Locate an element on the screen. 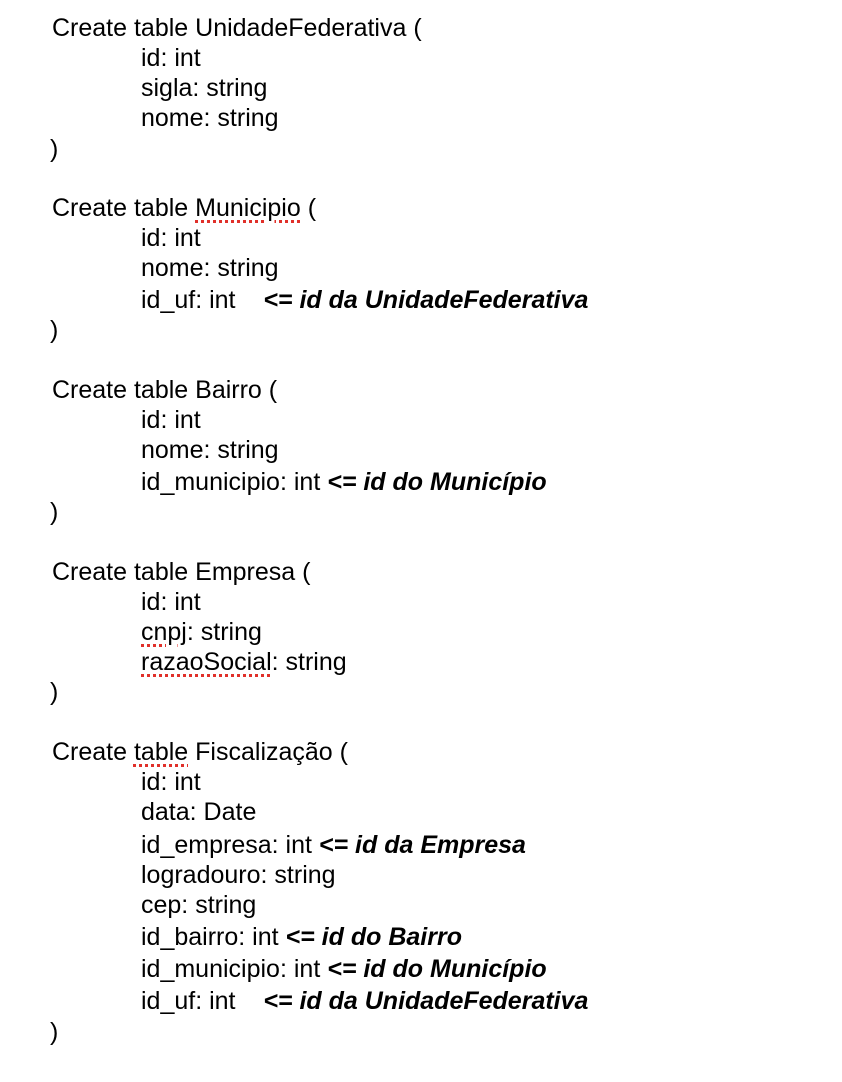 The height and width of the screenshot is (1082, 842). table-name: Empresa is located at coordinates (245, 572).